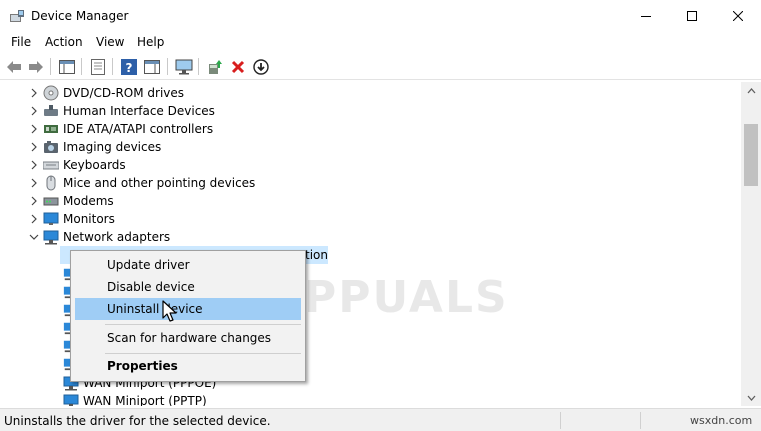 The image size is (761, 431). I want to click on back-arrow-icon, so click(14, 66).